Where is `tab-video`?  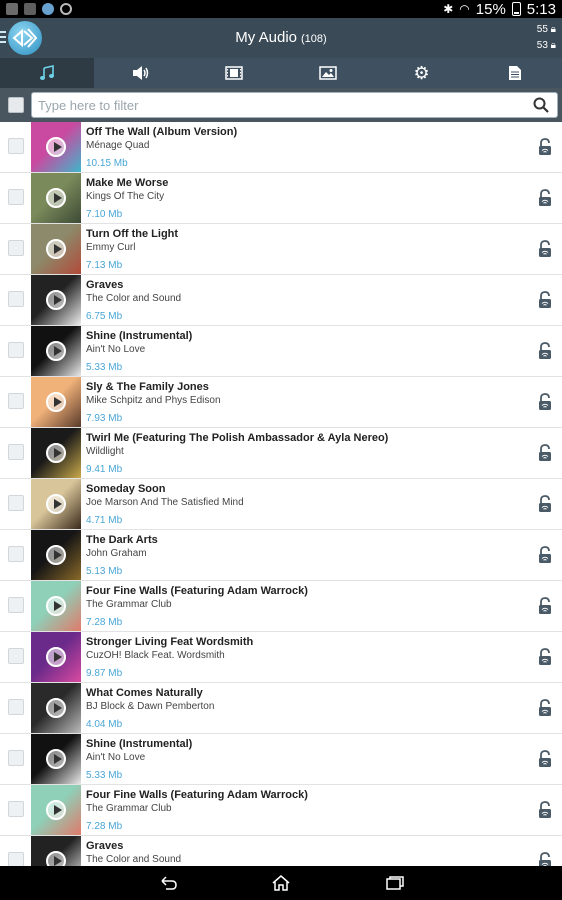
tab-video is located at coordinates (234, 73).